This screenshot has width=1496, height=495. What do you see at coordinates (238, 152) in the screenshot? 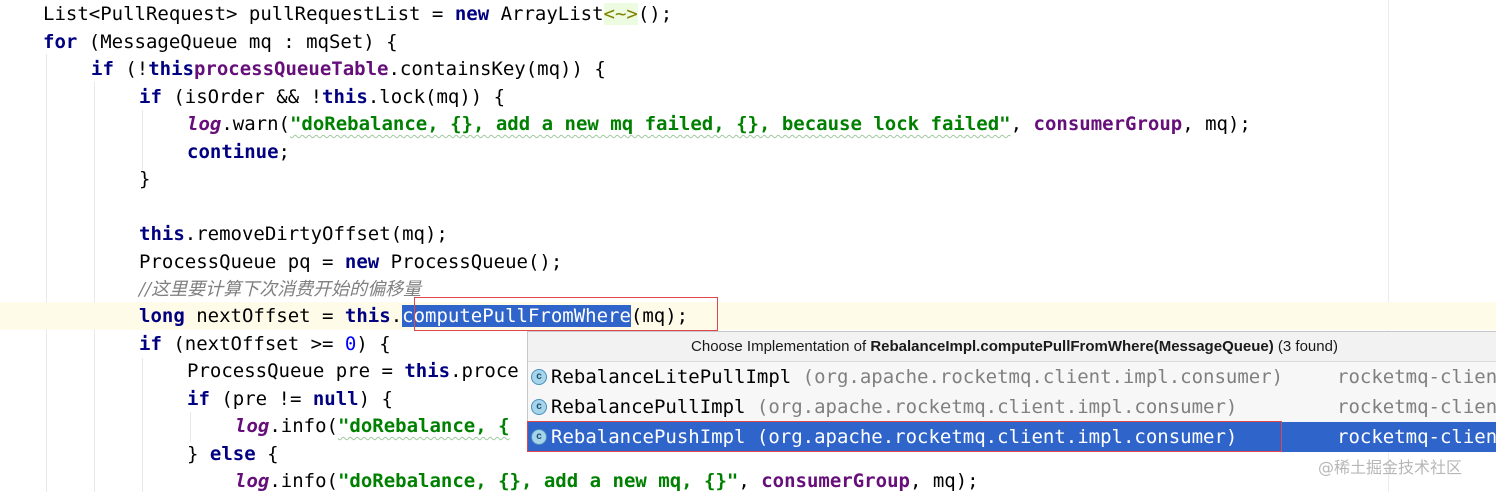
I see `code-line-6: continue;` at bounding box center [238, 152].